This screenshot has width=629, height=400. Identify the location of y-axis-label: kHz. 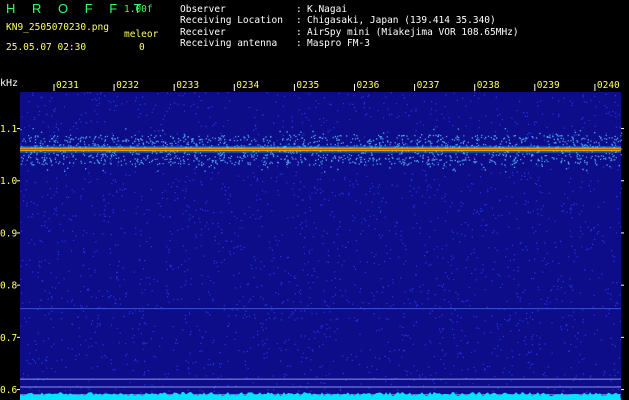
(9, 83).